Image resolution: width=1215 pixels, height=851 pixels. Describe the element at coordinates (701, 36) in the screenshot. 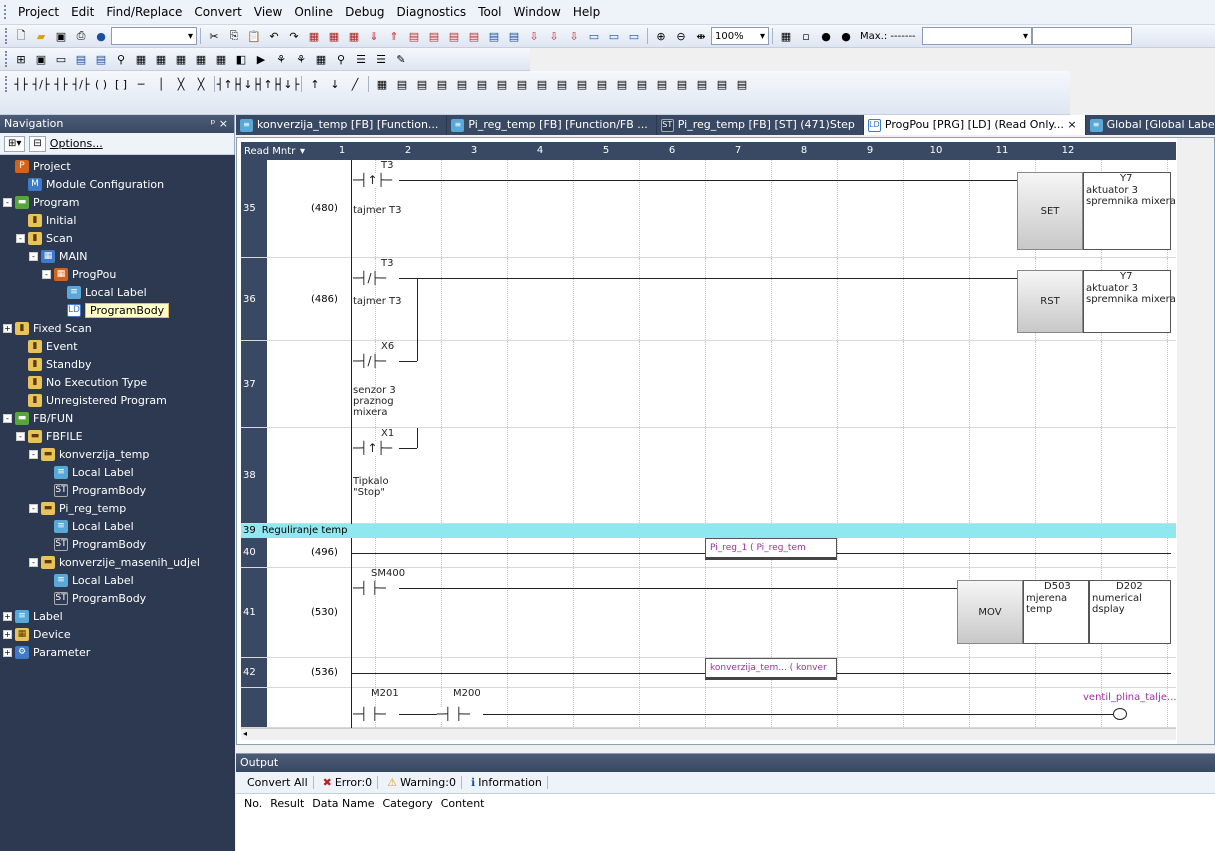

I see `zoom-fit-icon: ⇼` at that location.